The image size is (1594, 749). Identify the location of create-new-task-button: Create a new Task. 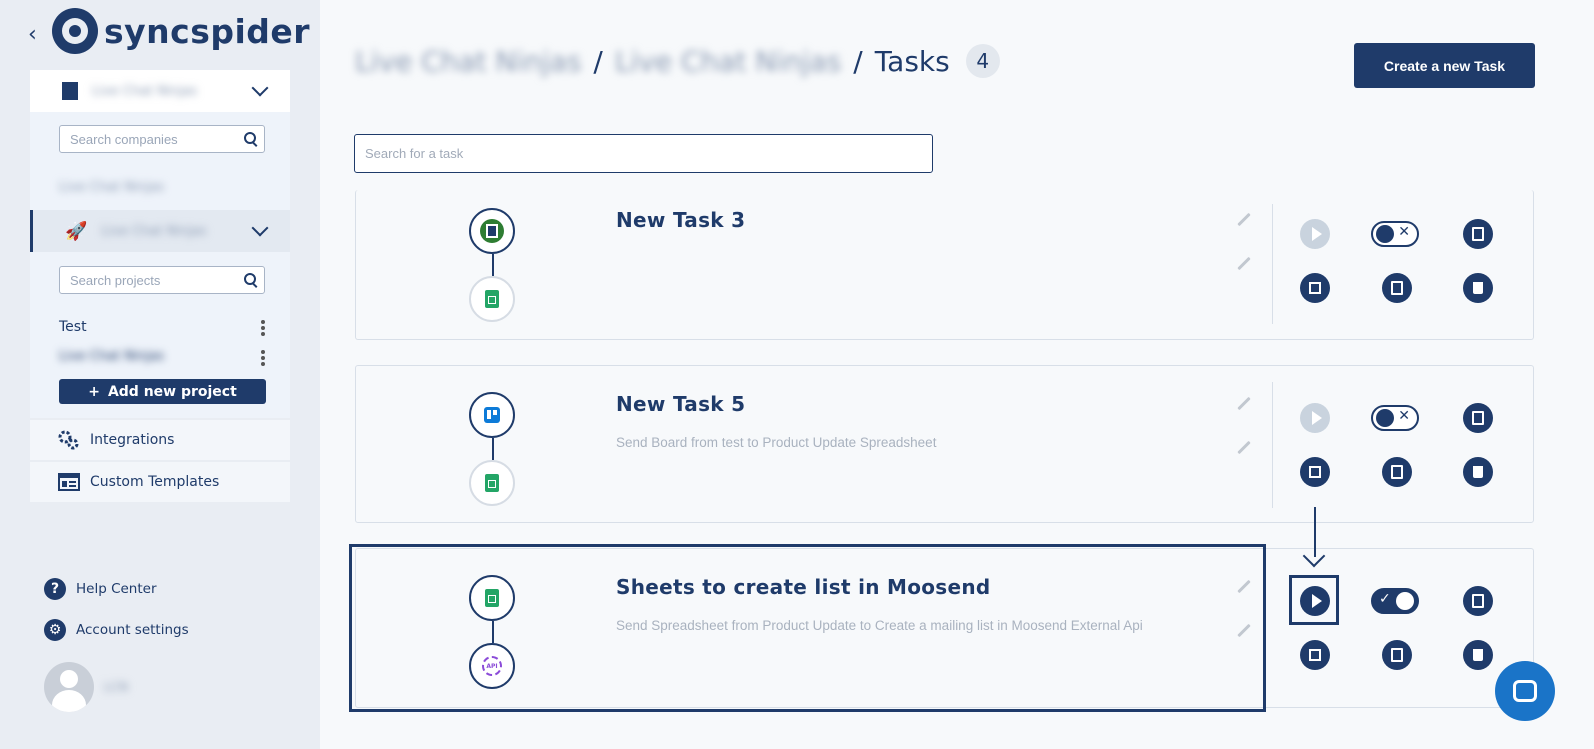
(1444, 65).